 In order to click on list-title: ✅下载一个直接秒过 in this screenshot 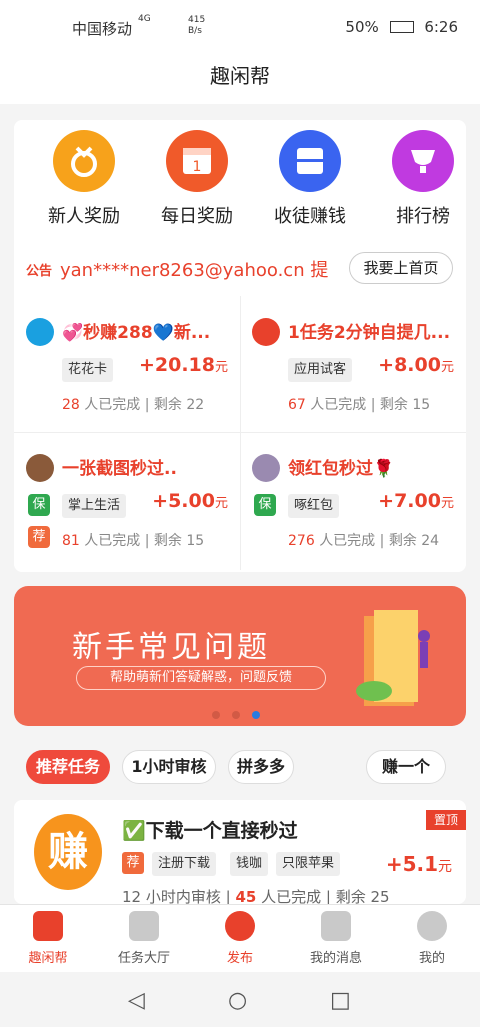, I will do `click(210, 831)`.